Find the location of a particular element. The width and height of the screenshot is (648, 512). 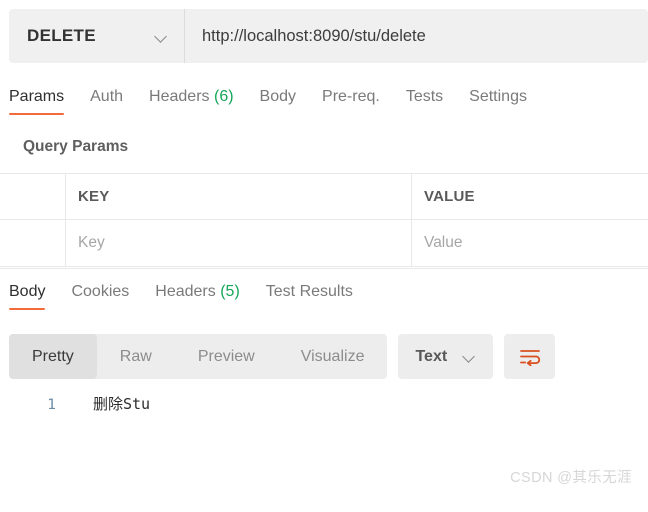

view-visualize-label: Visualize is located at coordinates (332, 356).